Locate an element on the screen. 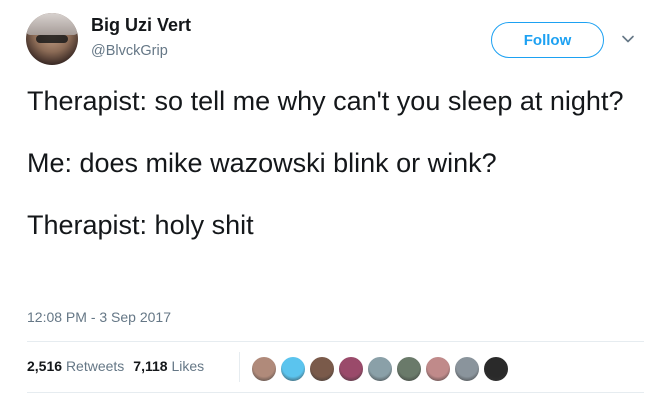 The width and height of the screenshot is (667, 403). tweet-line: Therapist: holy shit is located at coordinates (140, 225).